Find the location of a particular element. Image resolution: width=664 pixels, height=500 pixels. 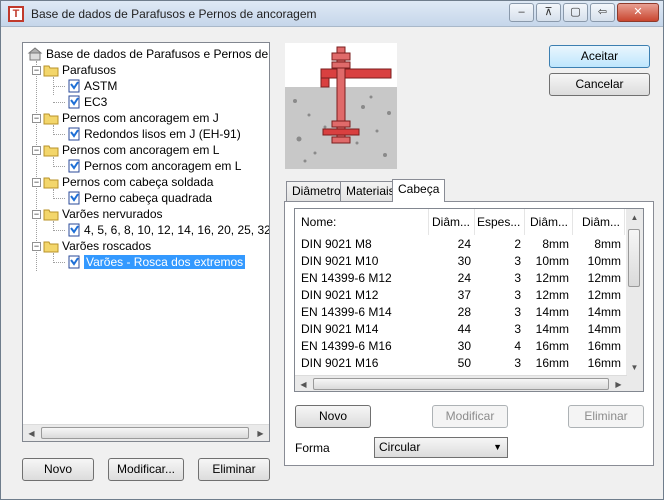

tree-folder: Pernos com cabeça soldada is located at coordinates (128, 182).